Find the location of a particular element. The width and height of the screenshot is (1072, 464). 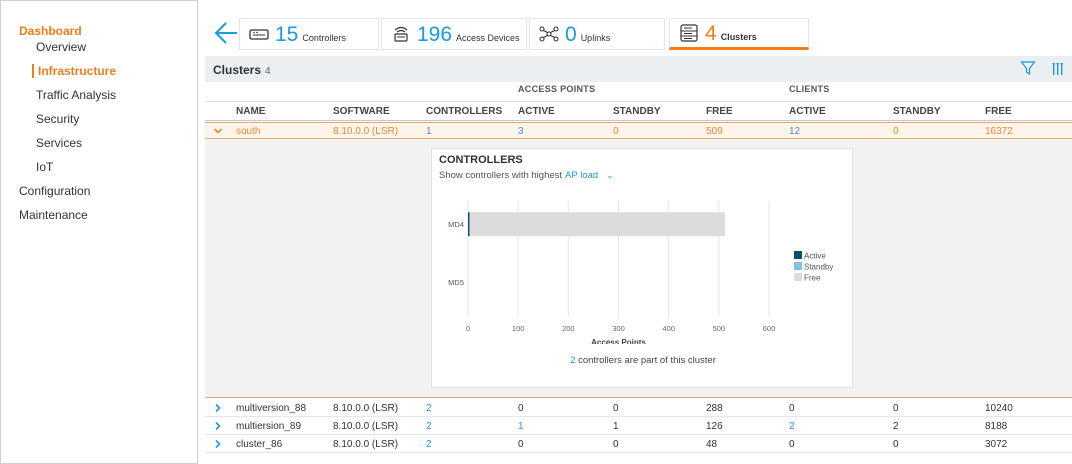

nav-overview: Overview is located at coordinates (61, 47).